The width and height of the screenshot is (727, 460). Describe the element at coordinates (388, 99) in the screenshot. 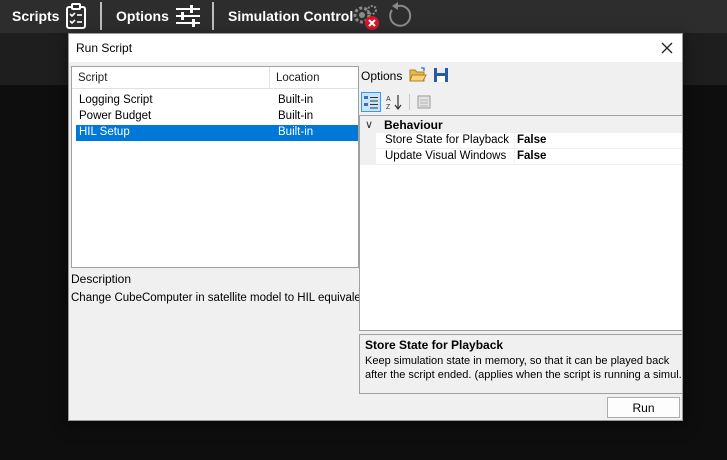

I see `svg-text: A` at that location.